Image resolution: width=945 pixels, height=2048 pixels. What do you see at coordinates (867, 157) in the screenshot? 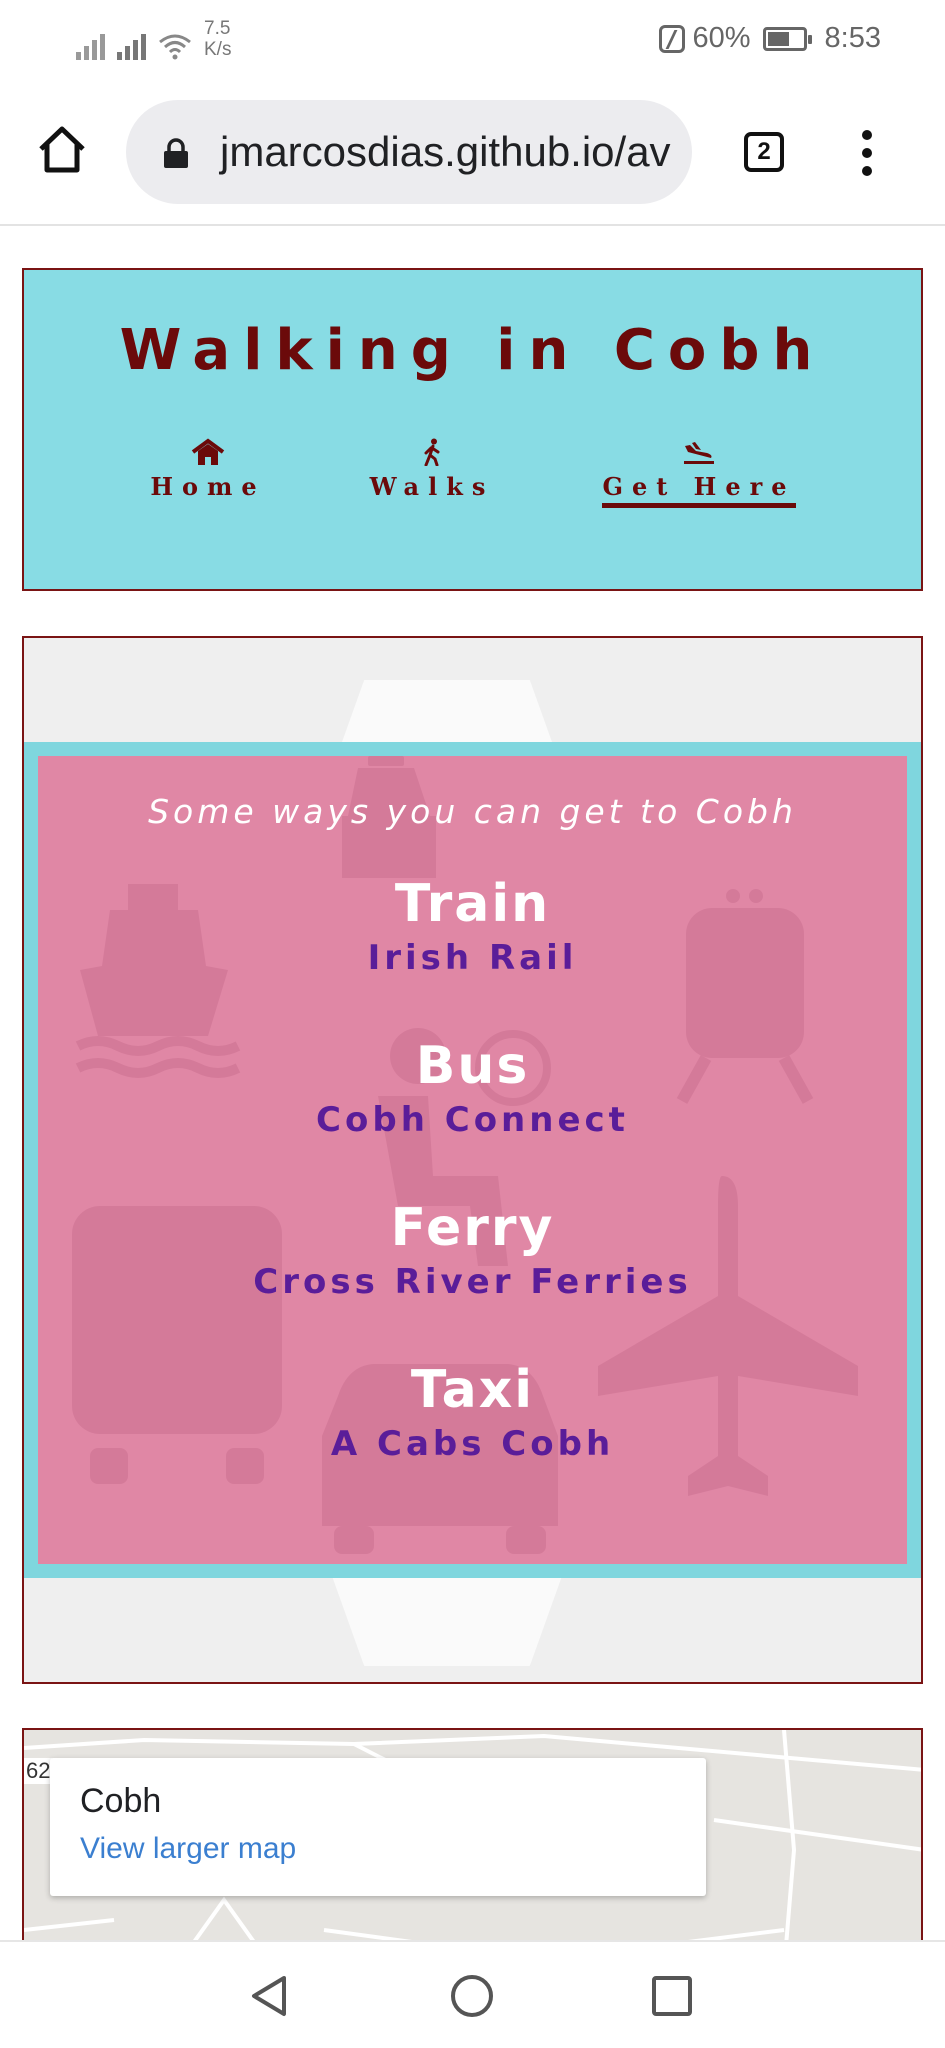
I see `overflow-menu-icon` at bounding box center [867, 157].